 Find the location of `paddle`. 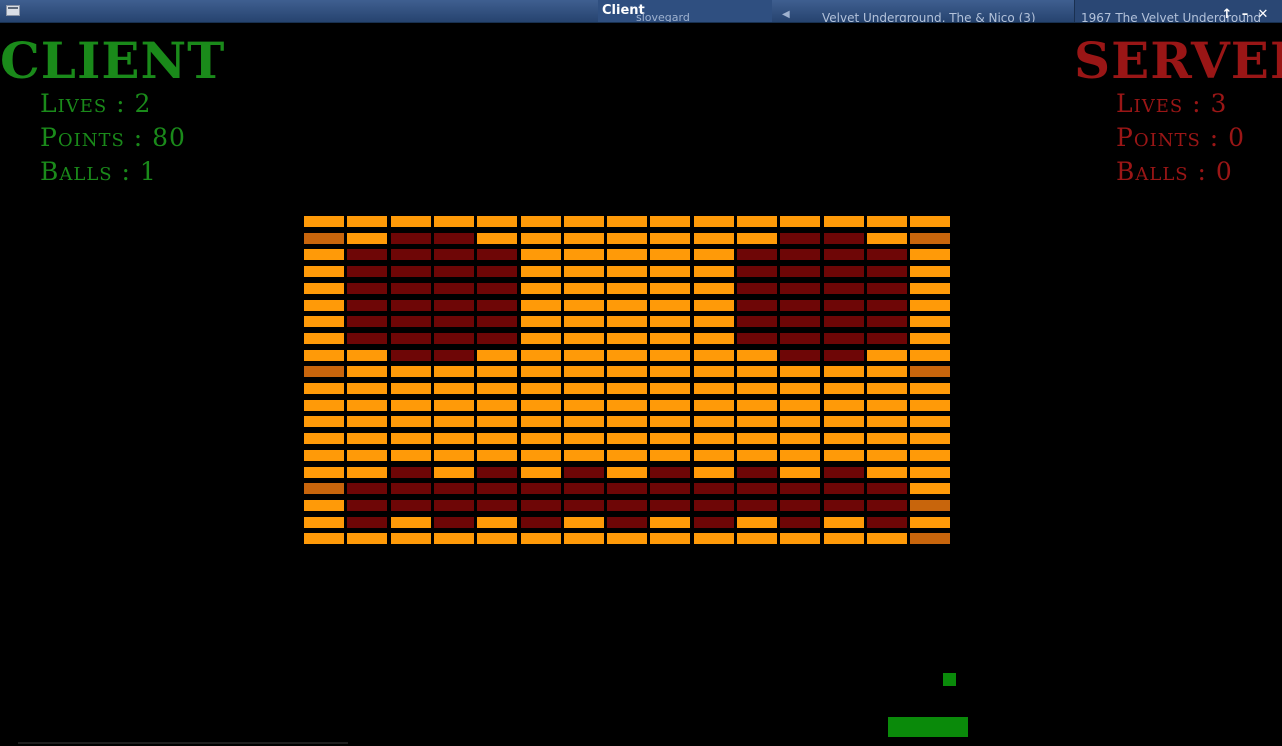

paddle is located at coordinates (928, 727).